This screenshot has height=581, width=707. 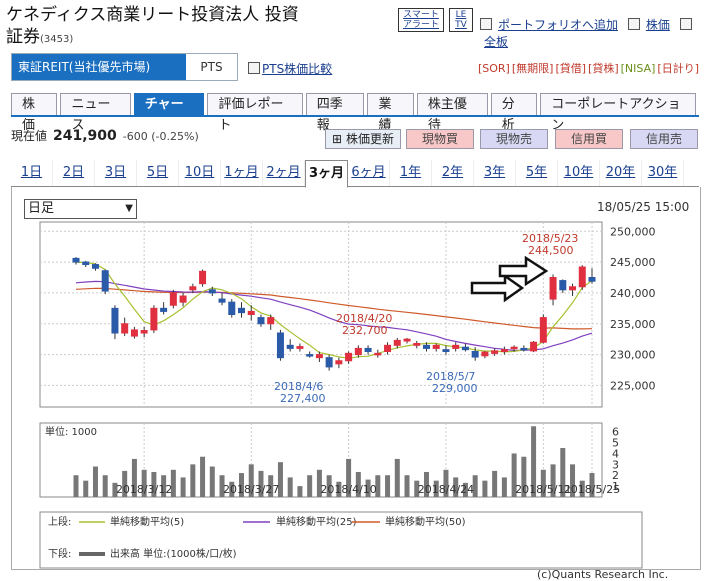 I want to click on price-tick-label: 235,000, so click(x=633, y=324).